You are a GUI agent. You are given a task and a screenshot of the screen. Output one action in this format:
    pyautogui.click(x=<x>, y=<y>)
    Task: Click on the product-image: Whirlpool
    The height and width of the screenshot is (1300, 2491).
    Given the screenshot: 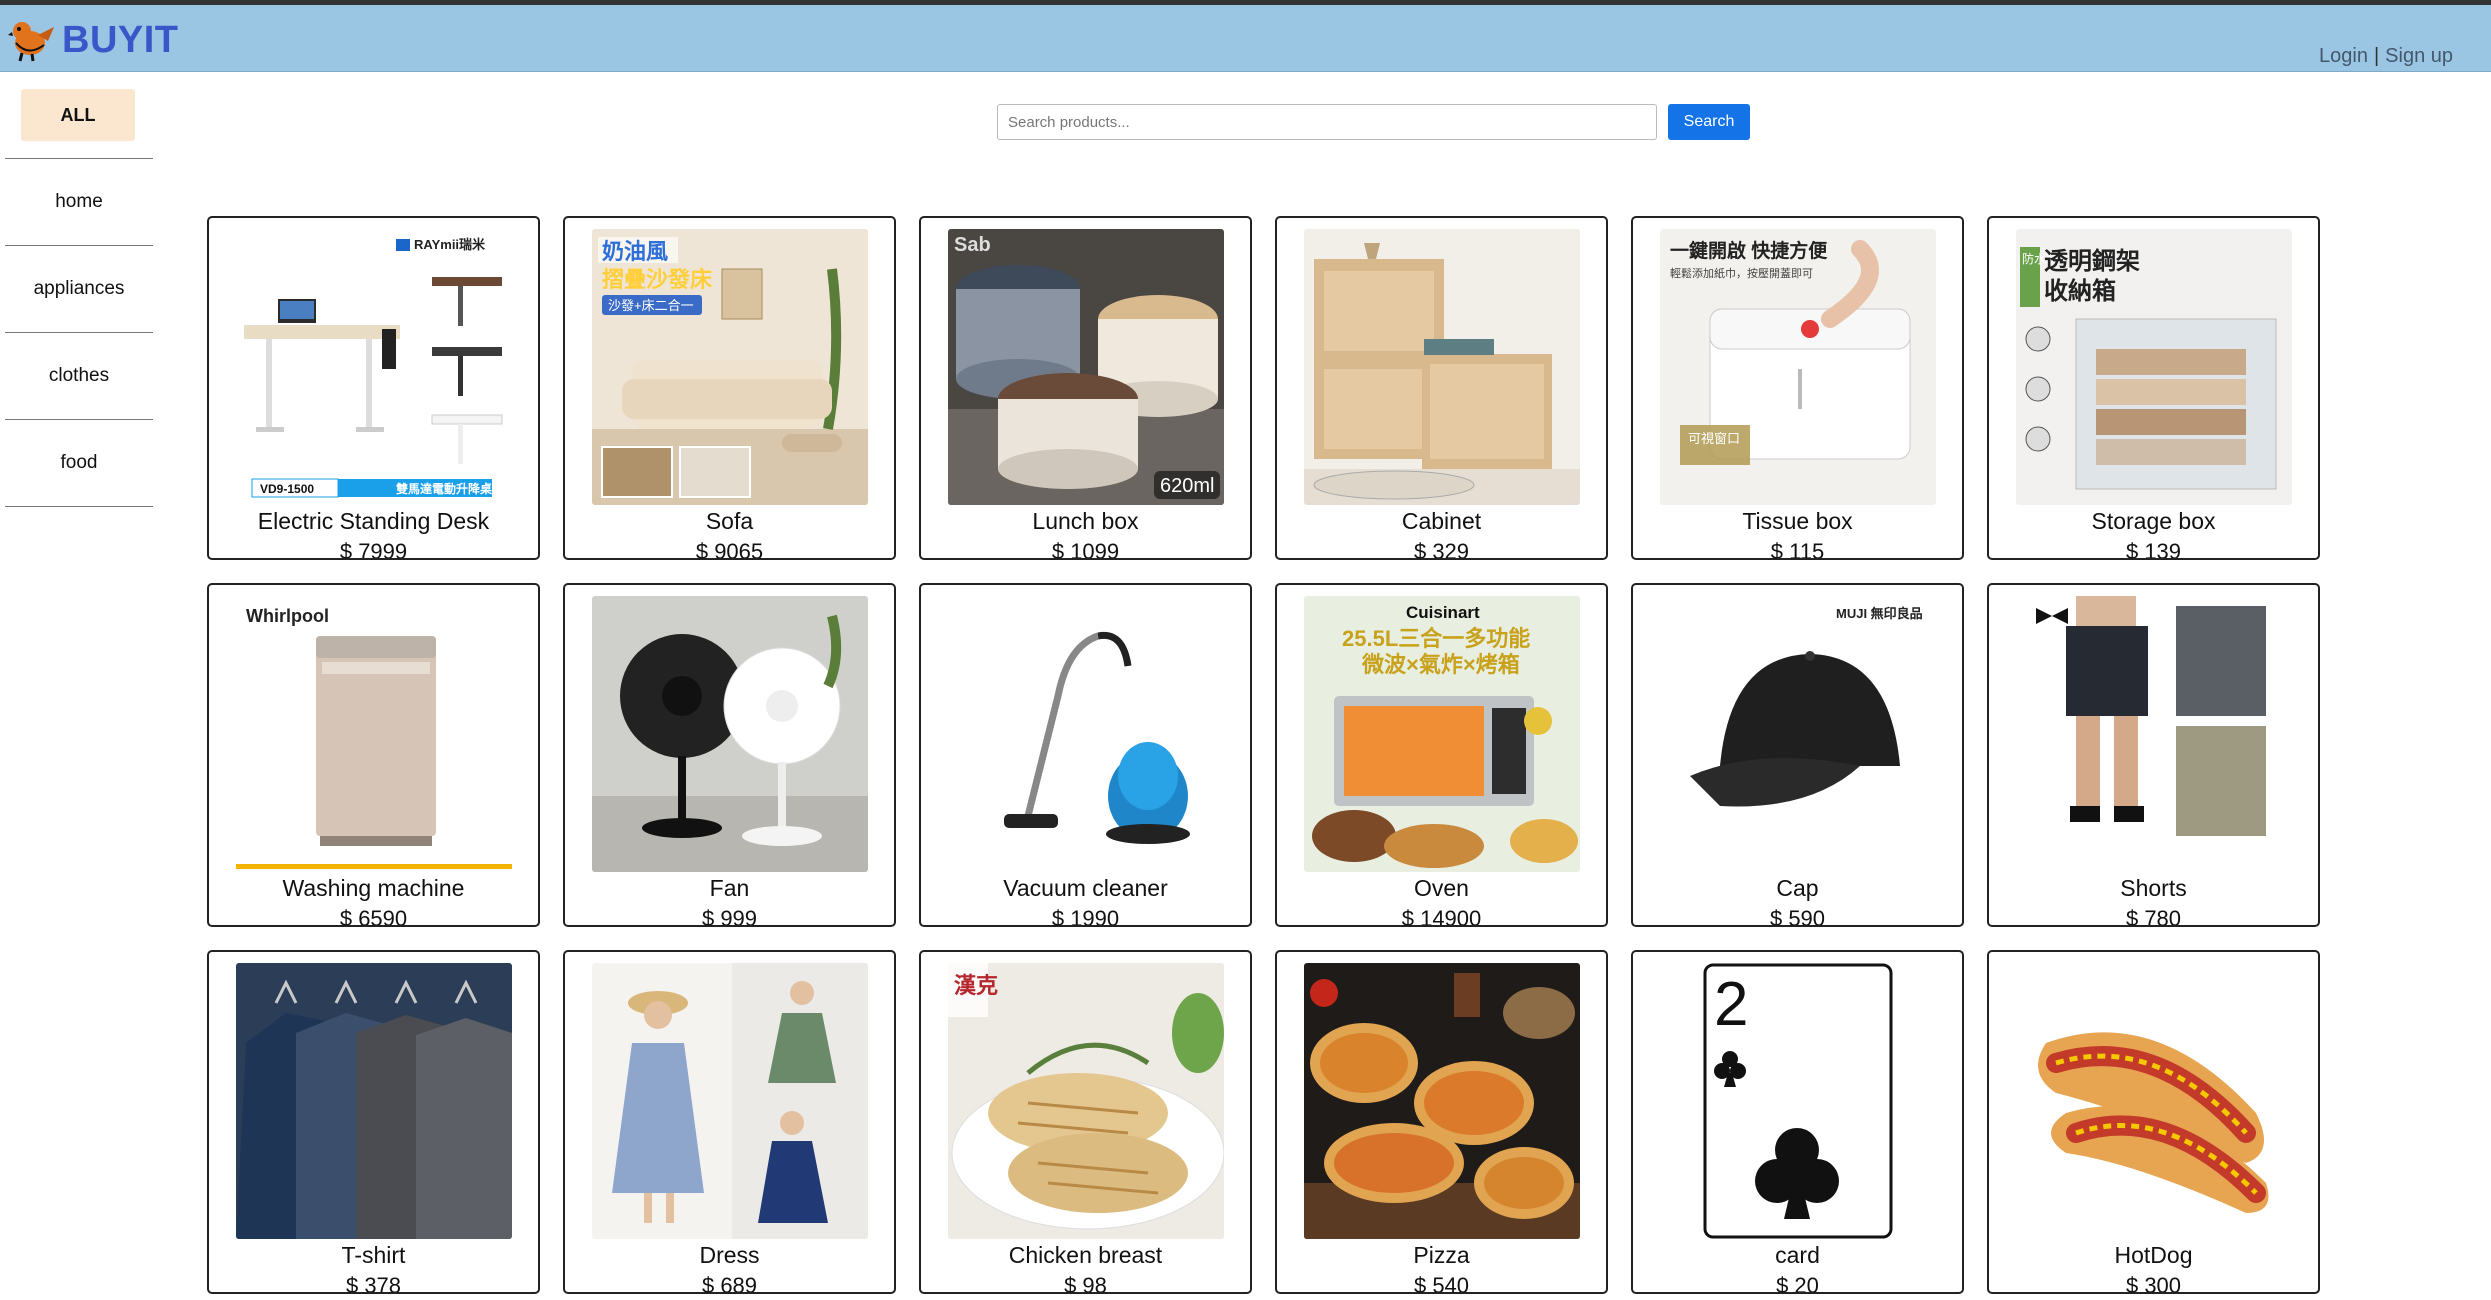 What is the action you would take?
    pyautogui.click(x=374, y=734)
    